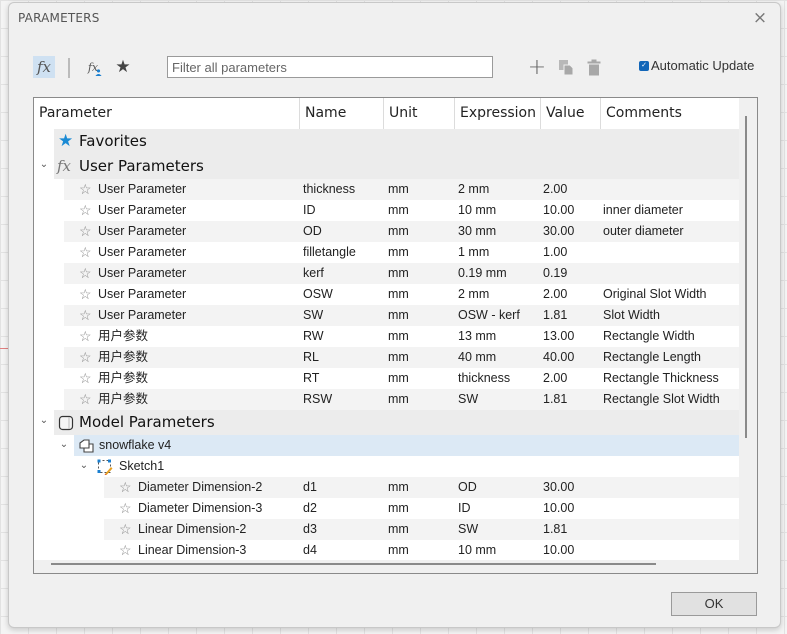 The height and width of the screenshot is (634, 787). Describe the element at coordinates (123, 67) in the screenshot. I see `favorites-star-icon: ★` at that location.